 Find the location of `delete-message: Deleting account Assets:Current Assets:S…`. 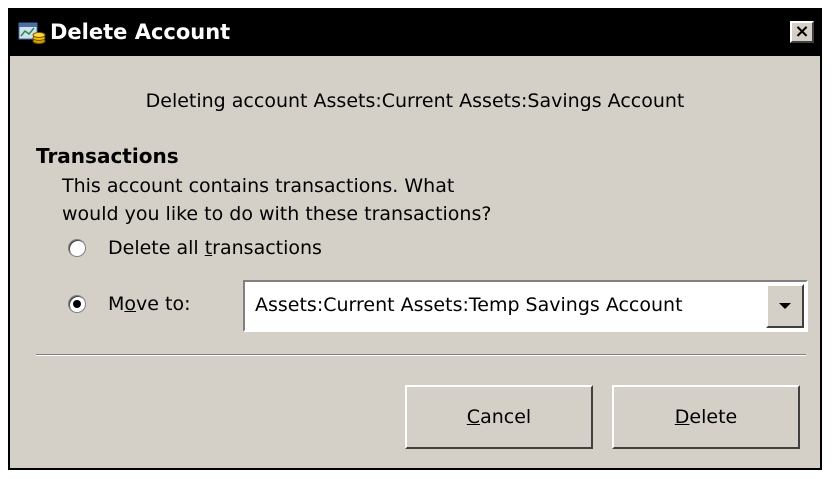

delete-message: Deleting account Assets:Current Assets:S… is located at coordinates (415, 101).